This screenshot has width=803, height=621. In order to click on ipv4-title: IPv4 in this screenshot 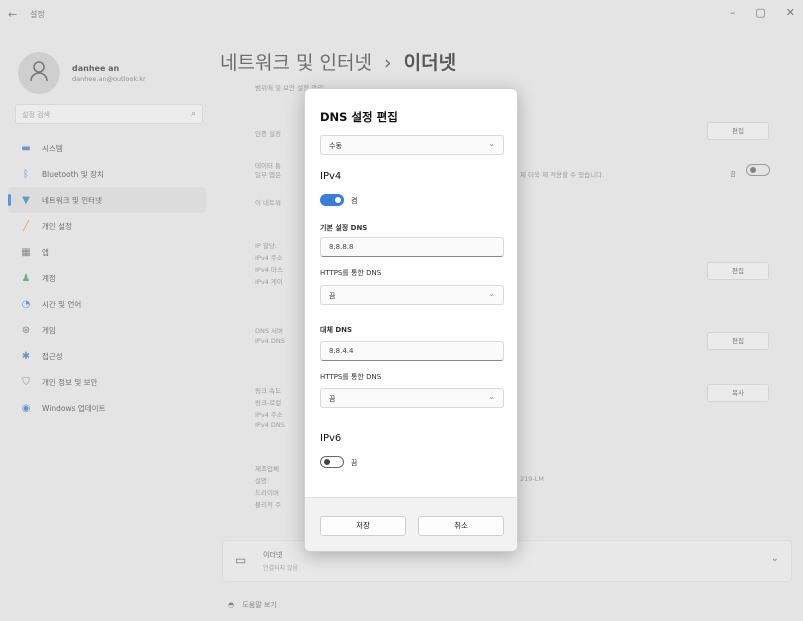, I will do `click(331, 176)`.